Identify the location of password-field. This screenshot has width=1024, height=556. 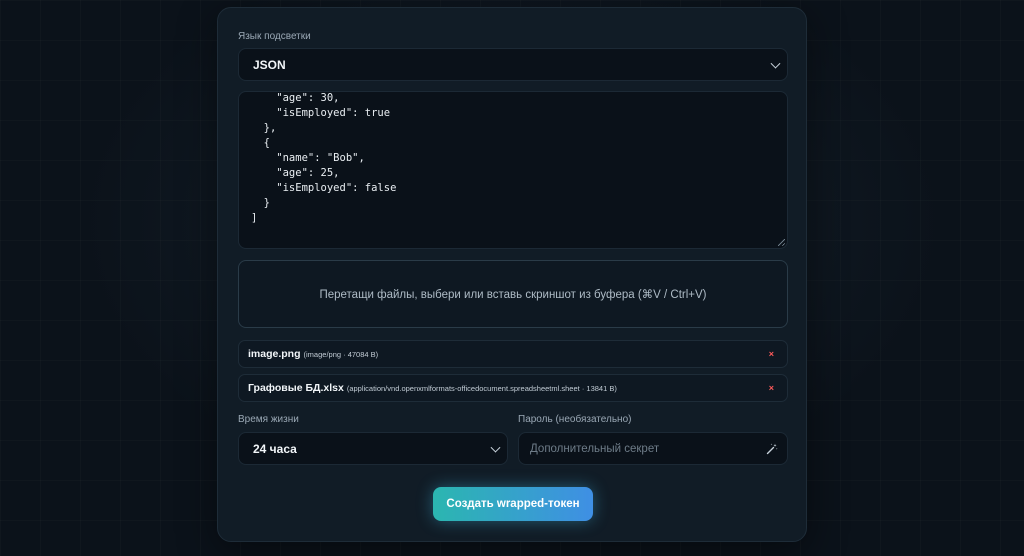
(653, 448).